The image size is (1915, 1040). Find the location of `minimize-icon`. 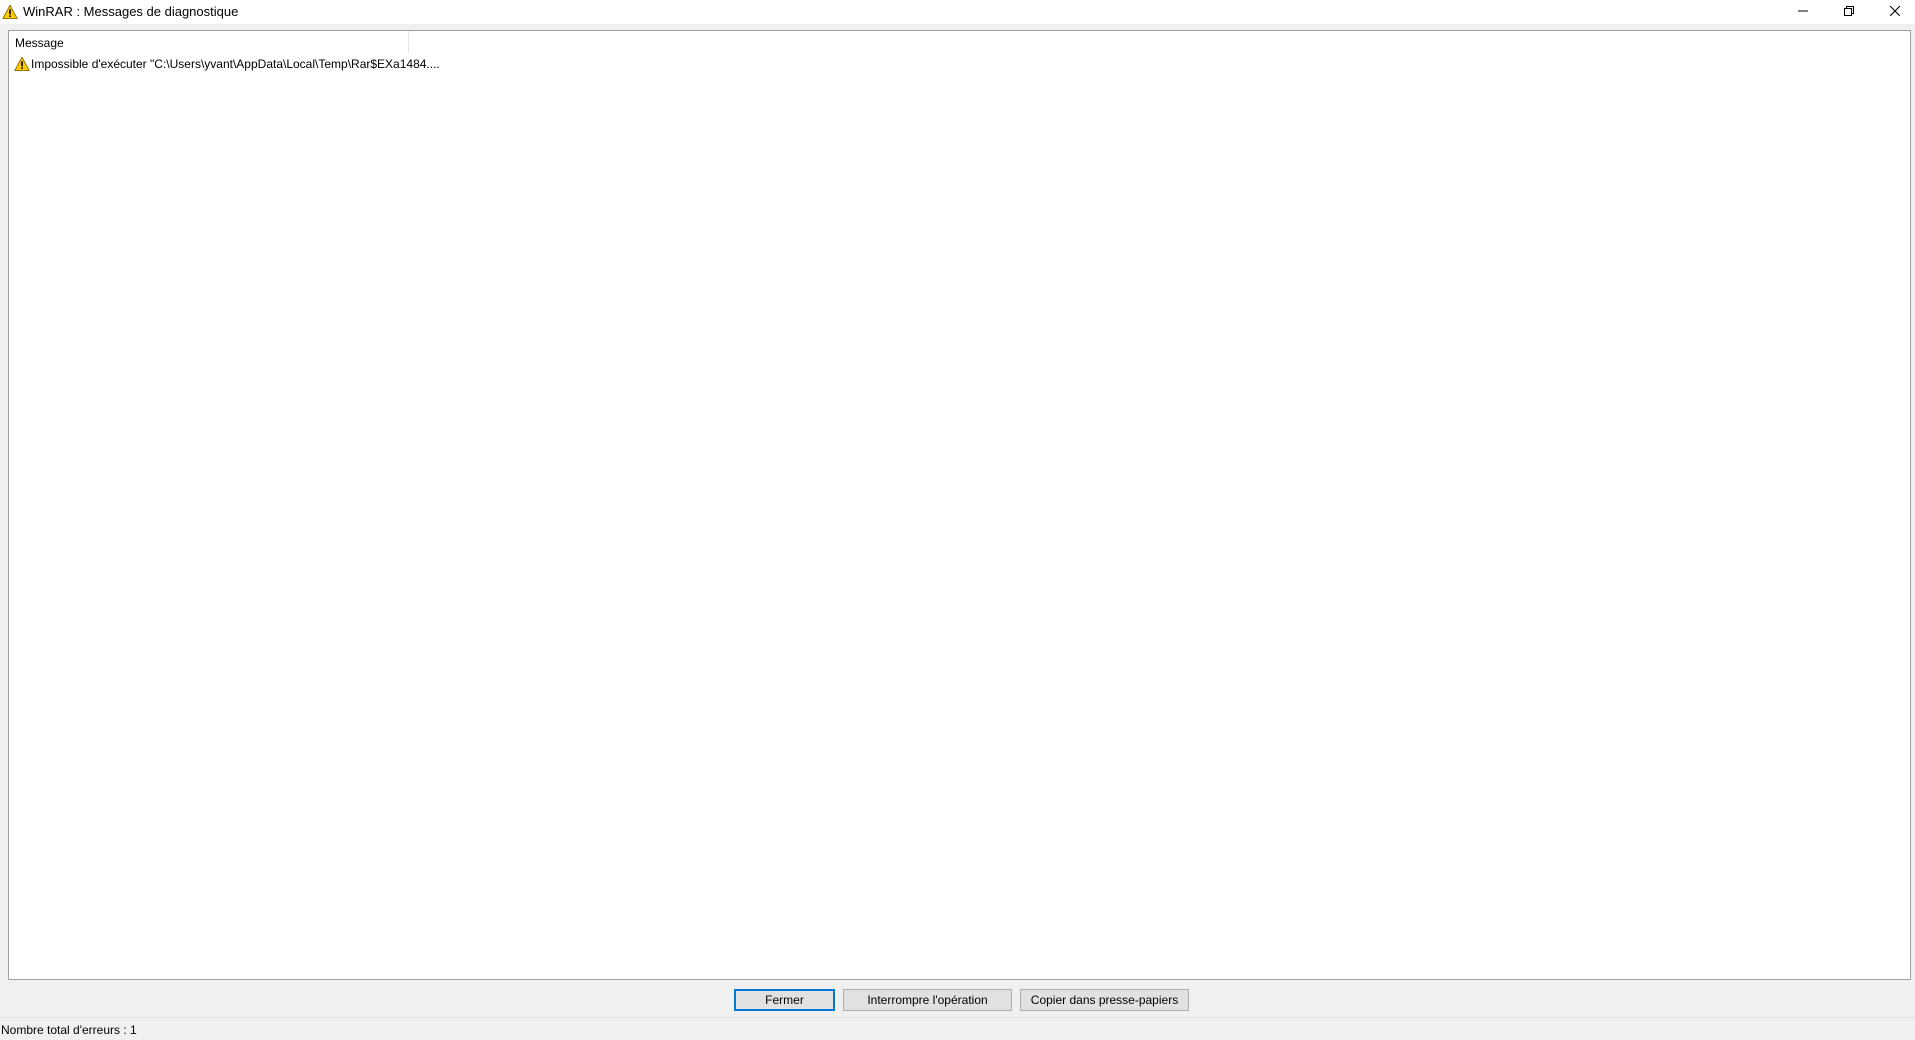

minimize-icon is located at coordinates (1803, 11).